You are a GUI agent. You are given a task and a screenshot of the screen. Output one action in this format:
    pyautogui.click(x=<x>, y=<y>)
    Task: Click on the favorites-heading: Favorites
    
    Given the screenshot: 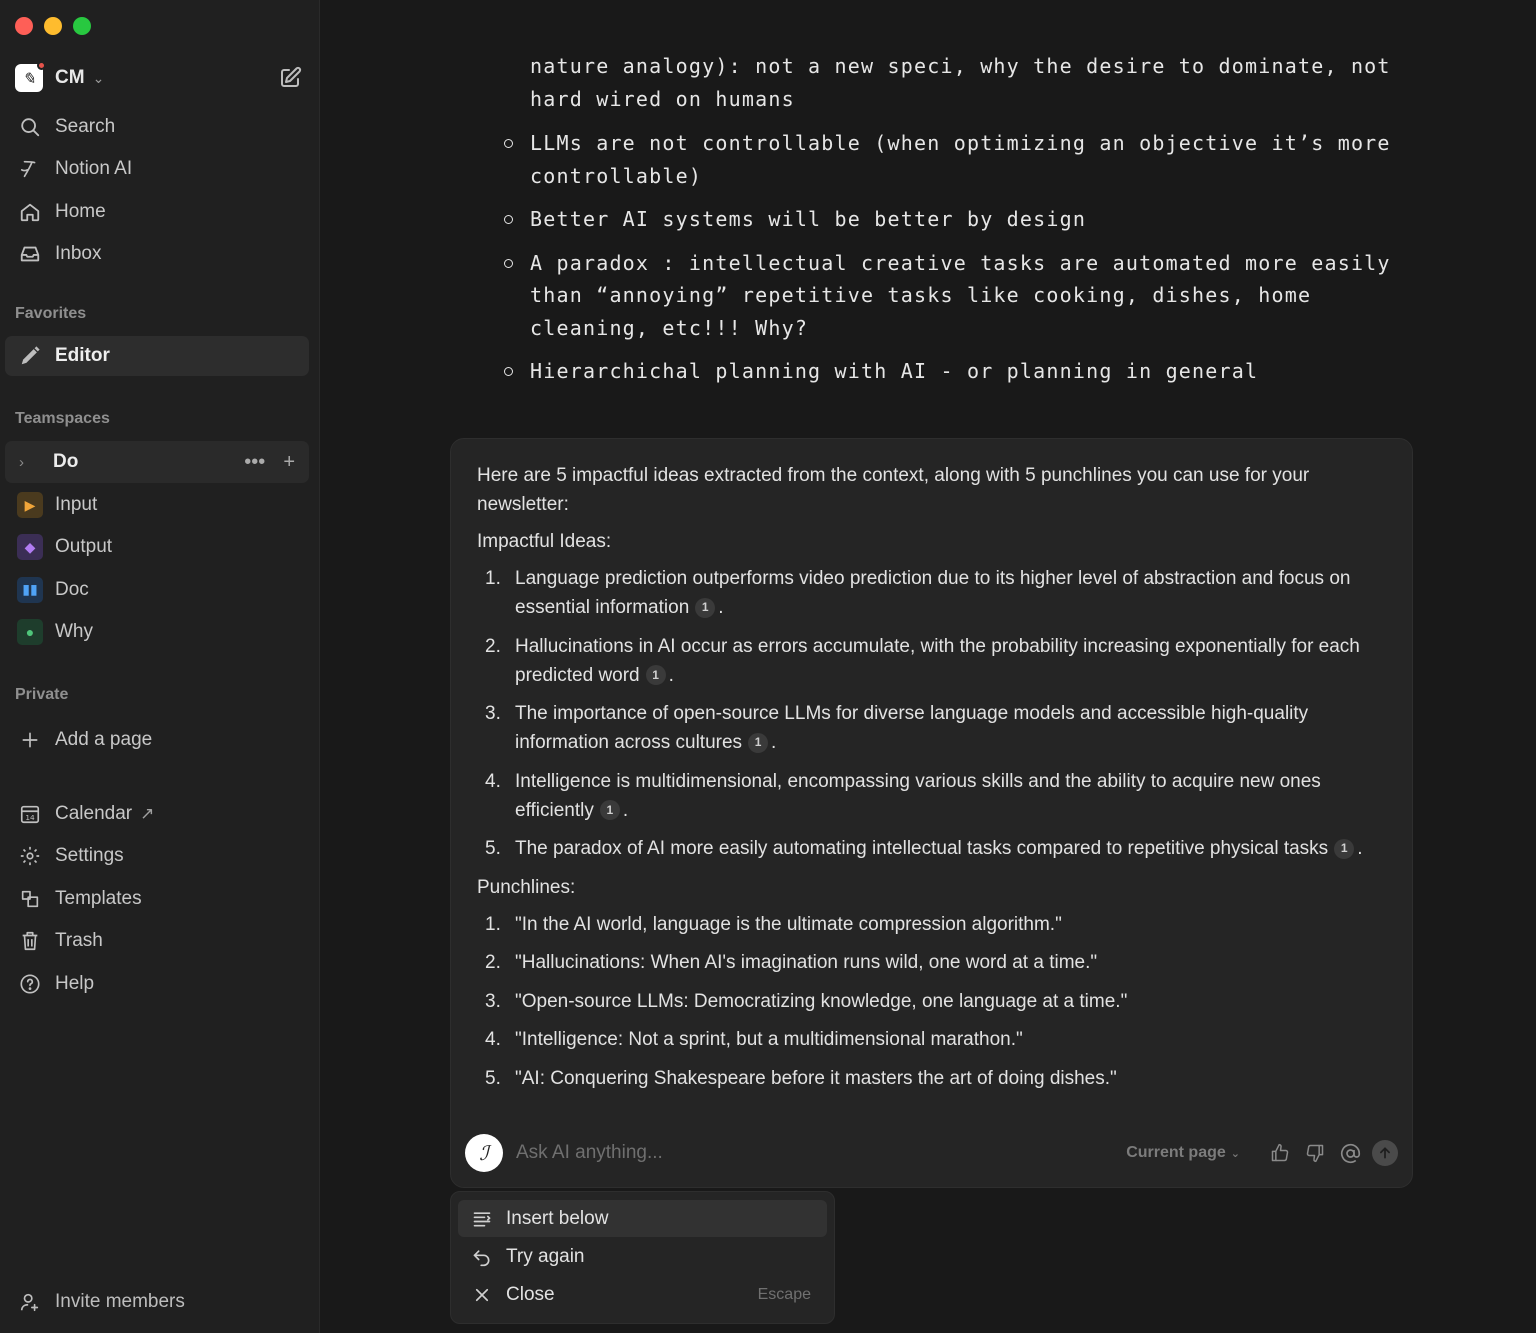 What is the action you would take?
    pyautogui.click(x=51, y=313)
    